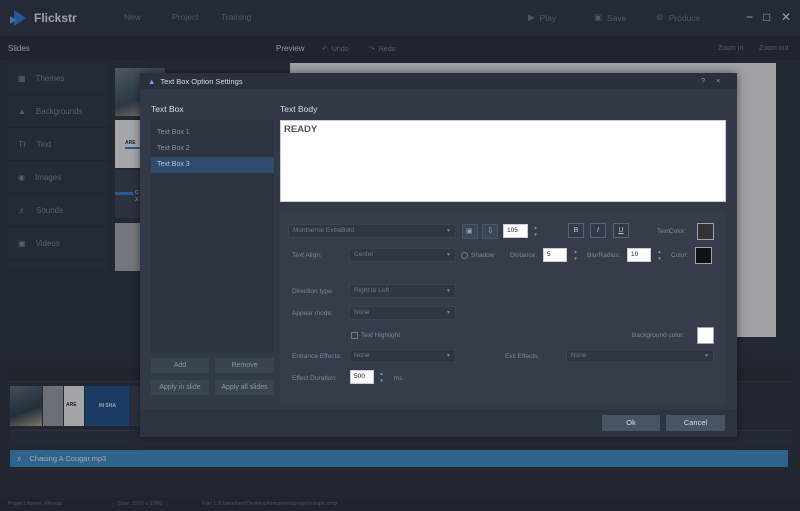 The height and width of the screenshot is (511, 800). What do you see at coordinates (579, 355) in the screenshot?
I see `exit-effects-value: None` at bounding box center [579, 355].